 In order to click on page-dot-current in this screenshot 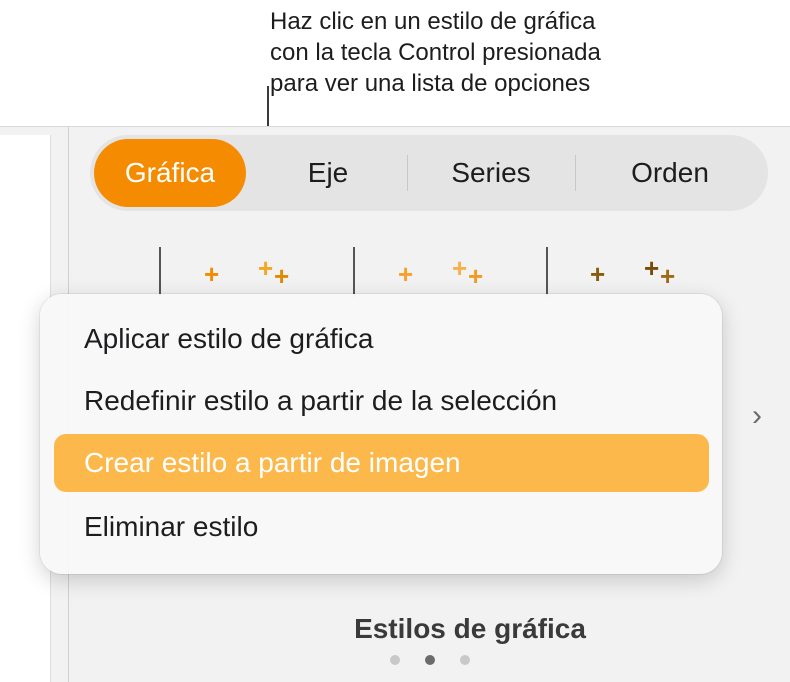, I will do `click(430, 660)`.